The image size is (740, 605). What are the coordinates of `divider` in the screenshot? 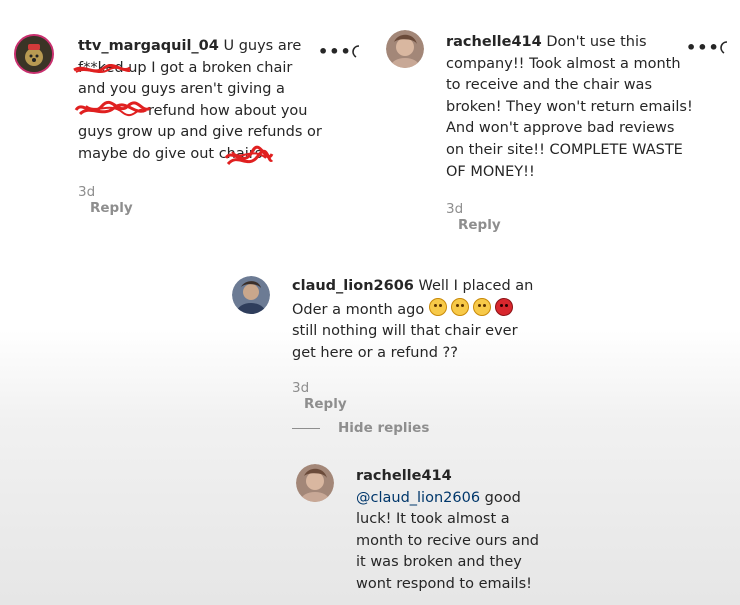 It's located at (306, 428).